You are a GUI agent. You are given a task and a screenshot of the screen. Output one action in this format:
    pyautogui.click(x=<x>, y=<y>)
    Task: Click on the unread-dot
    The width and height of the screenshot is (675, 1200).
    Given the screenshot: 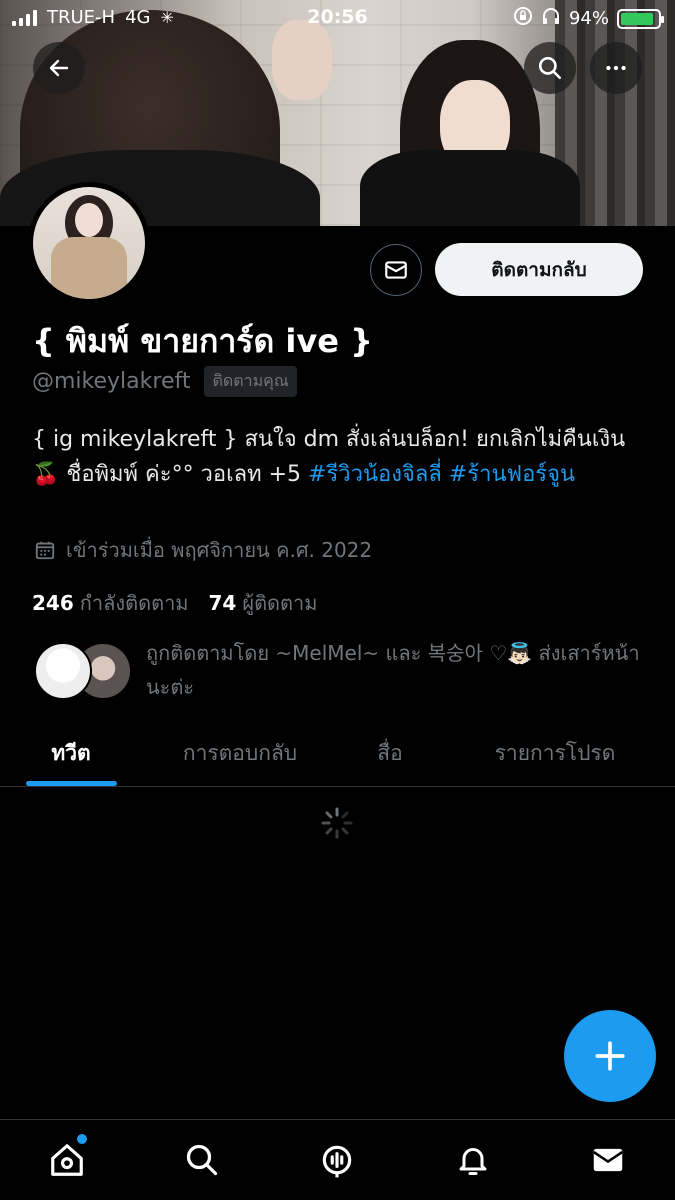 What is the action you would take?
    pyautogui.click(x=82, y=1139)
    